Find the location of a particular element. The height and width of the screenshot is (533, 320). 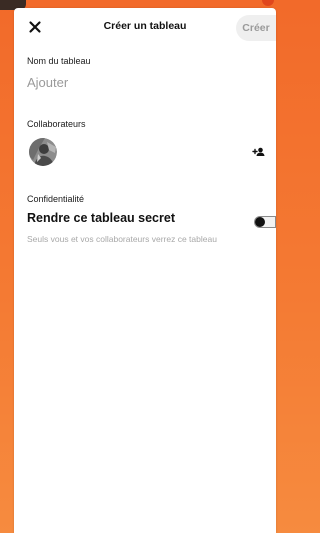

sheet-header: Créer un tableau Créer is located at coordinates (145, 27).